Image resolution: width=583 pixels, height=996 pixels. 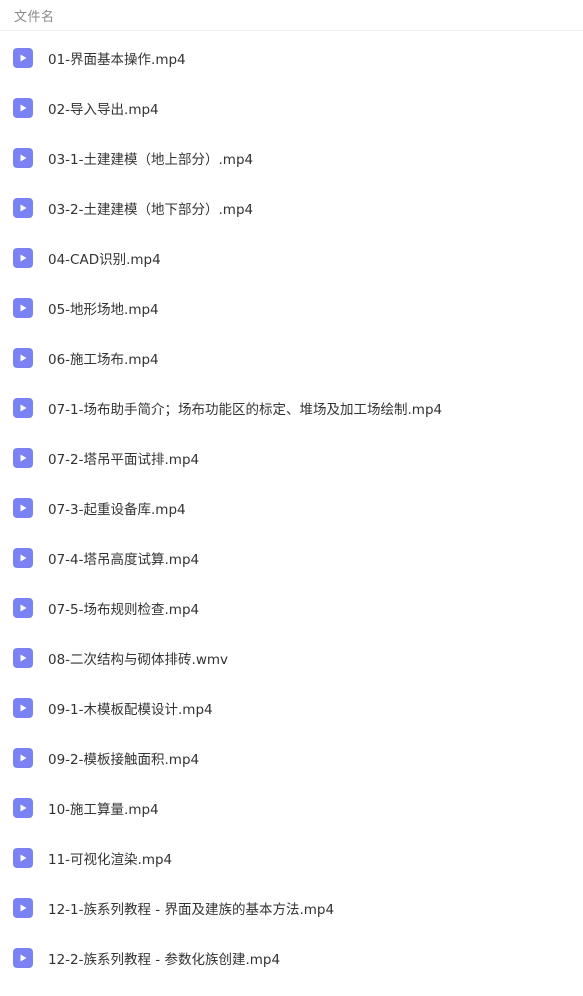 What do you see at coordinates (150, 158) in the screenshot?
I see `file-name: 03-1-土建建模（地上部分）.mp4` at bounding box center [150, 158].